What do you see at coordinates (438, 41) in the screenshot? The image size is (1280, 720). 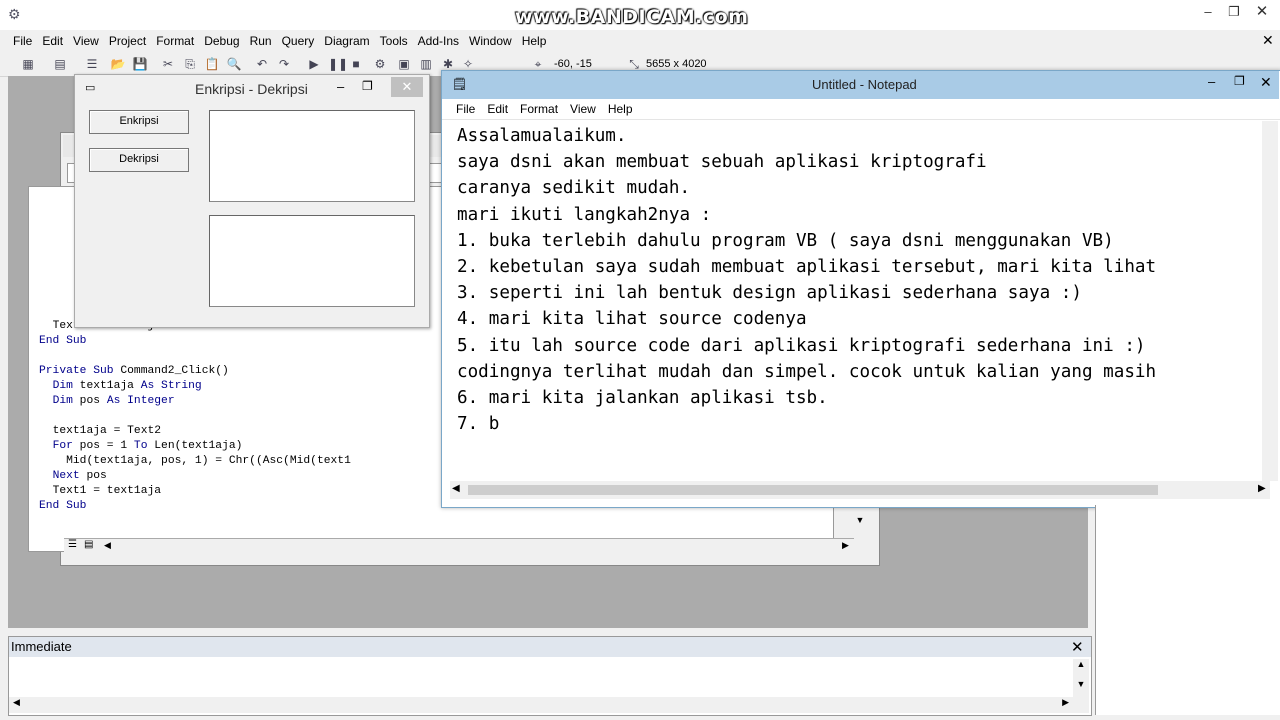 I see `menu-addins: Add-Ins` at bounding box center [438, 41].